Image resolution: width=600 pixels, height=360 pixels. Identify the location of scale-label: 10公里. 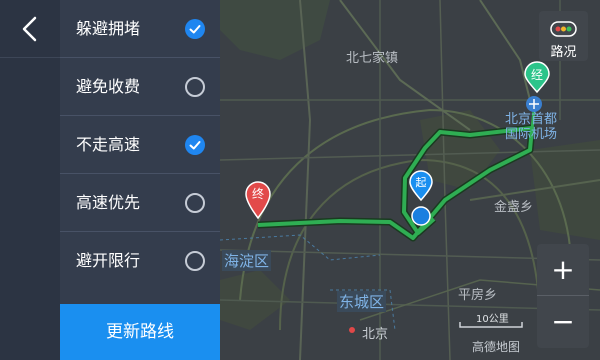
(492, 319).